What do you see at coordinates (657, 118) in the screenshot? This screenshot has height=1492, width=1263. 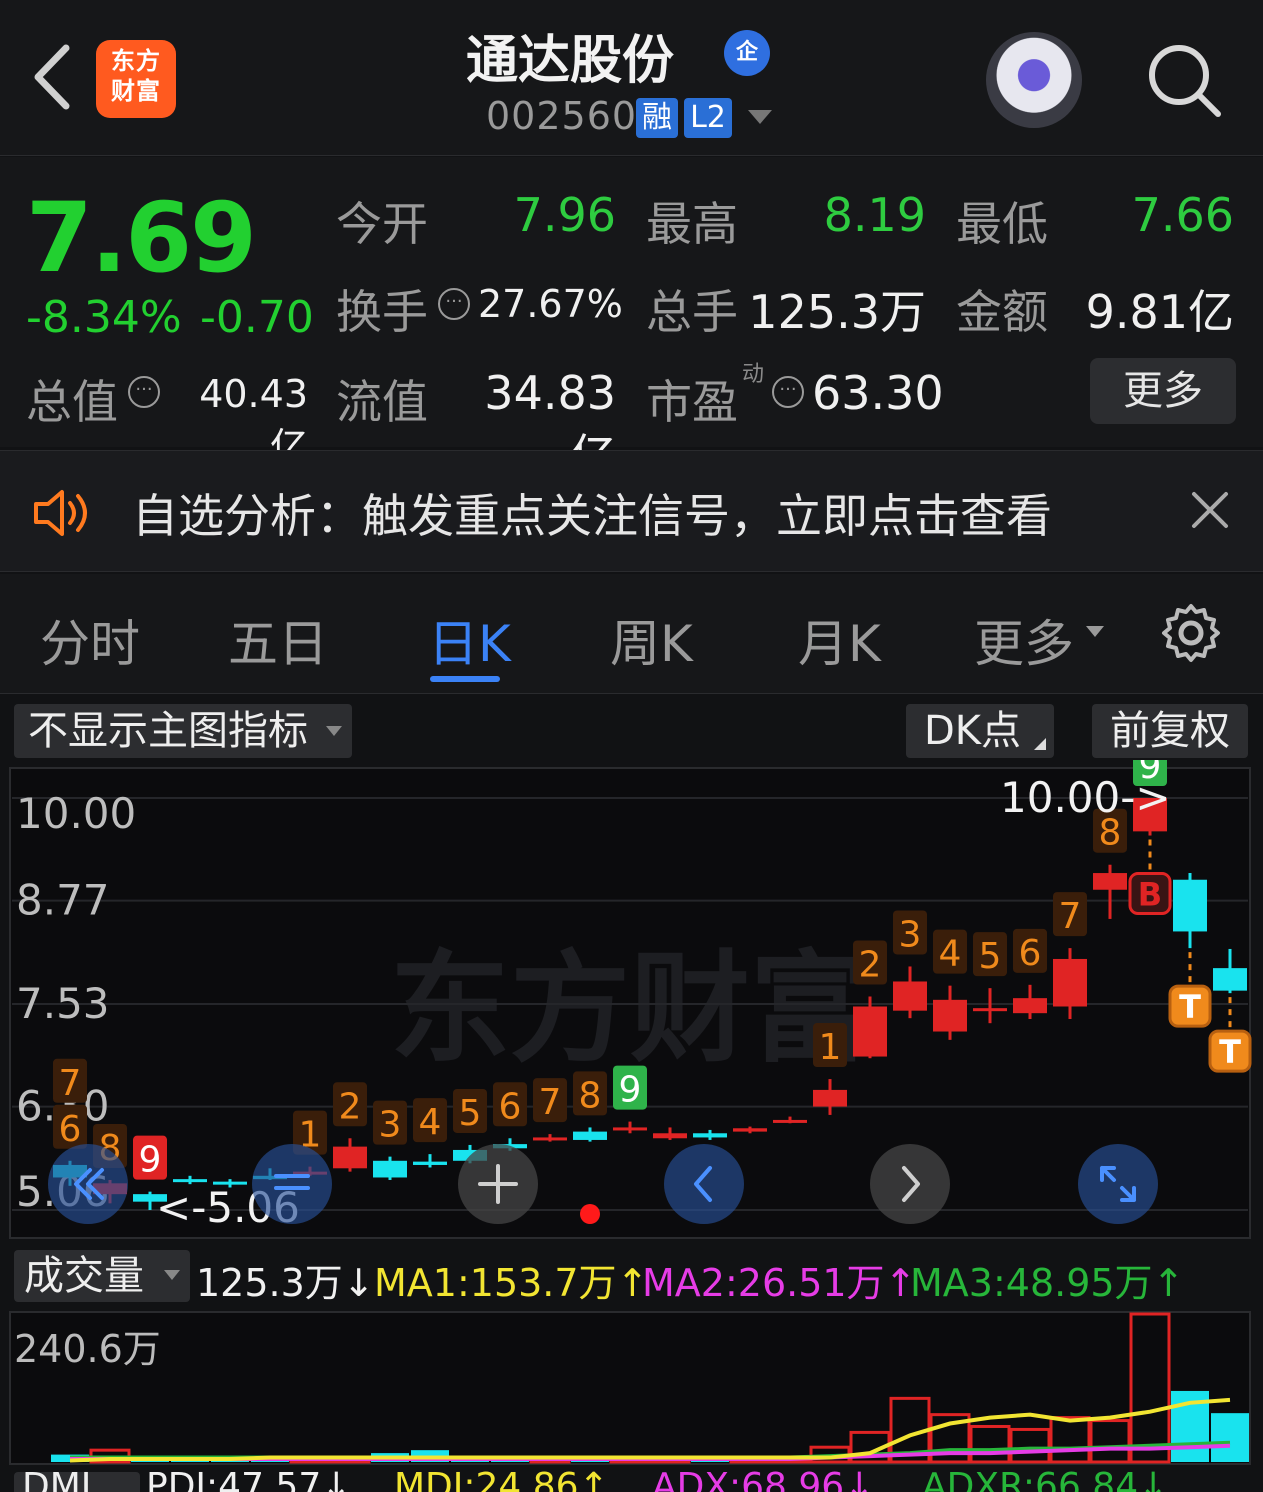 I see `margin-tag: 融` at bounding box center [657, 118].